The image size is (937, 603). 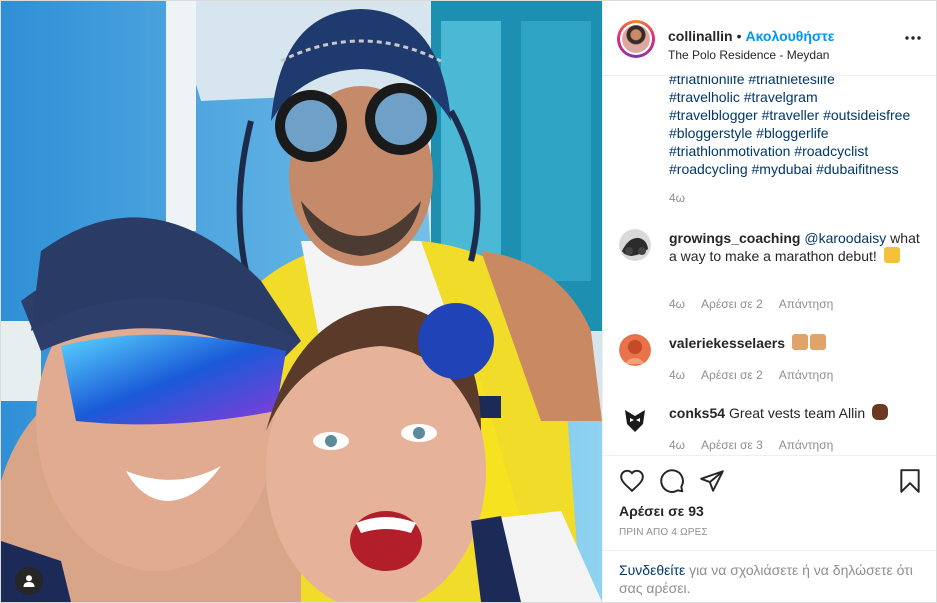 What do you see at coordinates (845, 238) in the screenshot?
I see `comment-mention: @karoodaisy` at bounding box center [845, 238].